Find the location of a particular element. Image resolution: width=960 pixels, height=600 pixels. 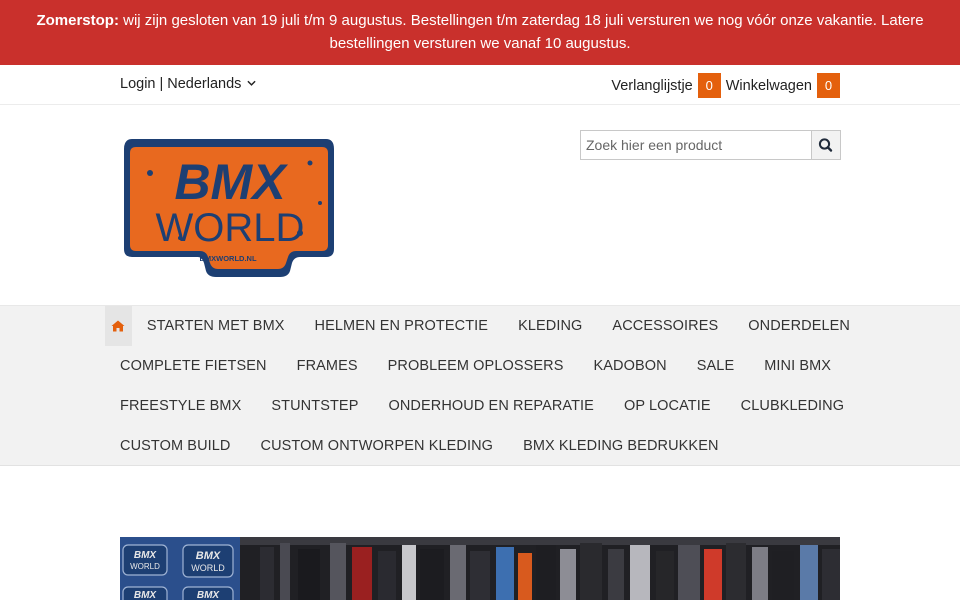

nav-item-kadobon: KADOBON is located at coordinates (630, 366).